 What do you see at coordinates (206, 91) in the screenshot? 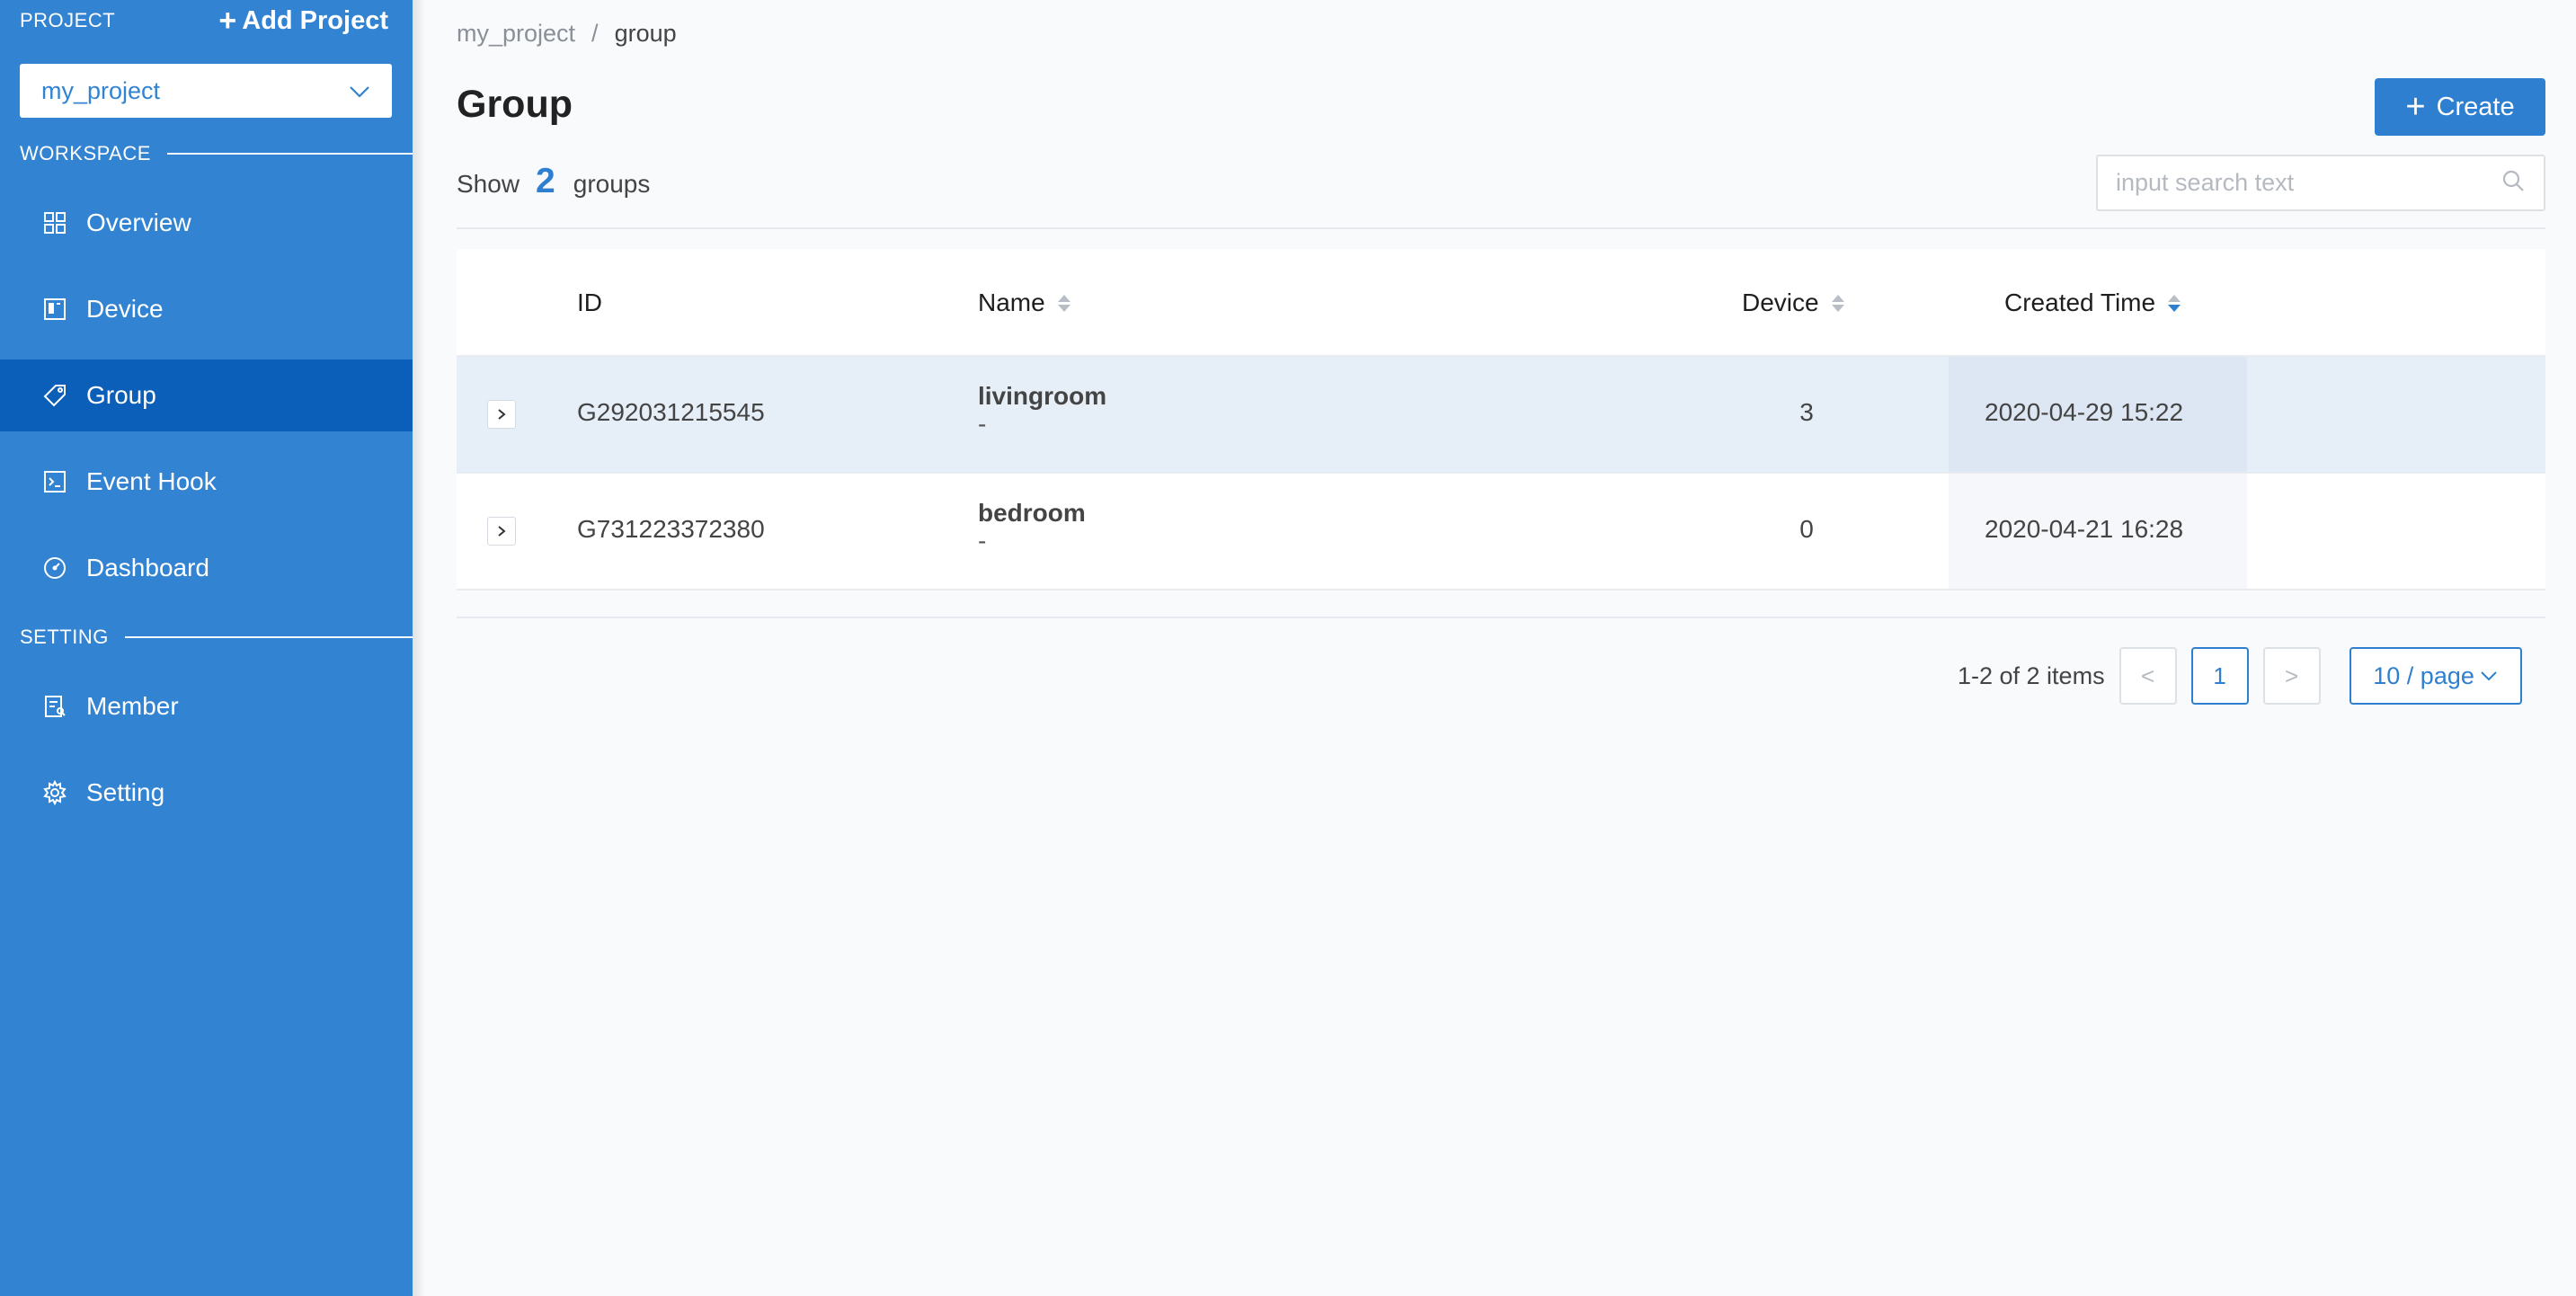
I see `project-select: my_project` at bounding box center [206, 91].